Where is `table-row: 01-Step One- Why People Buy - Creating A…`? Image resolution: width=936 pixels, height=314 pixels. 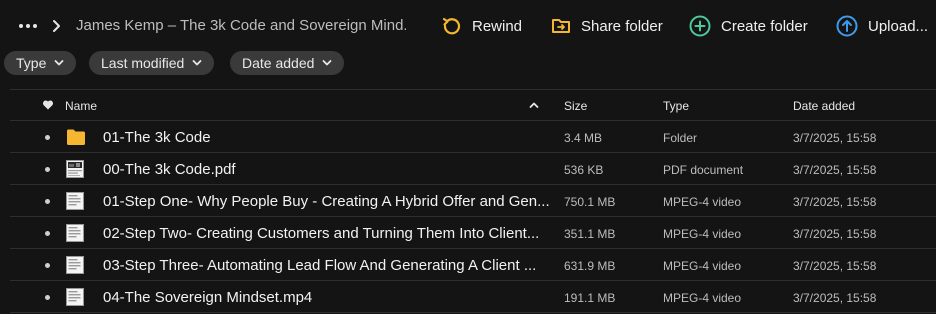 table-row: 01-Step One- Why People Buy - Creating A… is located at coordinates (473, 201).